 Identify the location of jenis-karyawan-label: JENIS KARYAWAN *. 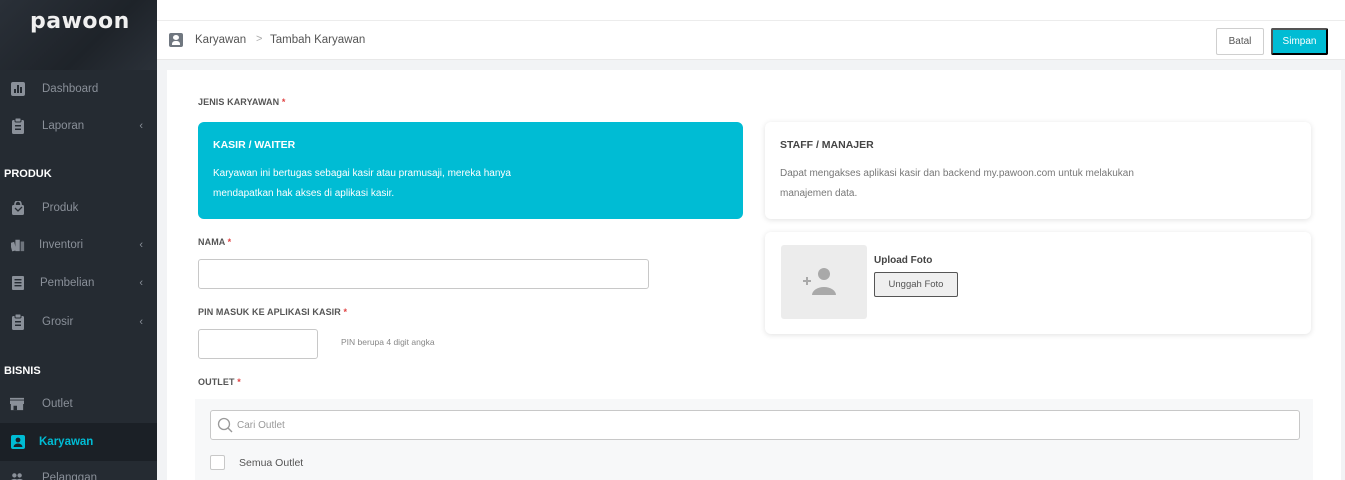
(241, 102).